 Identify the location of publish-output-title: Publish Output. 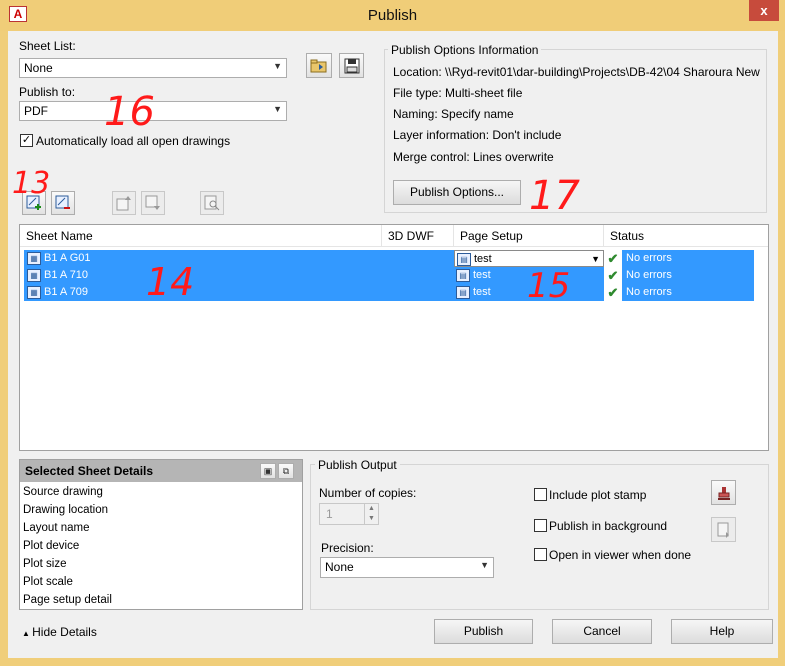
(357, 465).